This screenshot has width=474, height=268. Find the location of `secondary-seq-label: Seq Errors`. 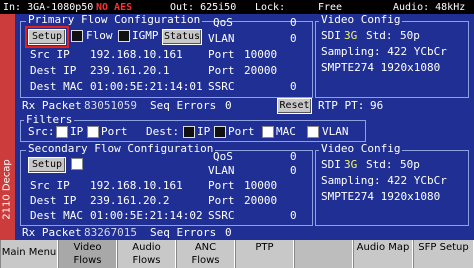

secondary-seq-label: Seq Errors is located at coordinates (183, 232).